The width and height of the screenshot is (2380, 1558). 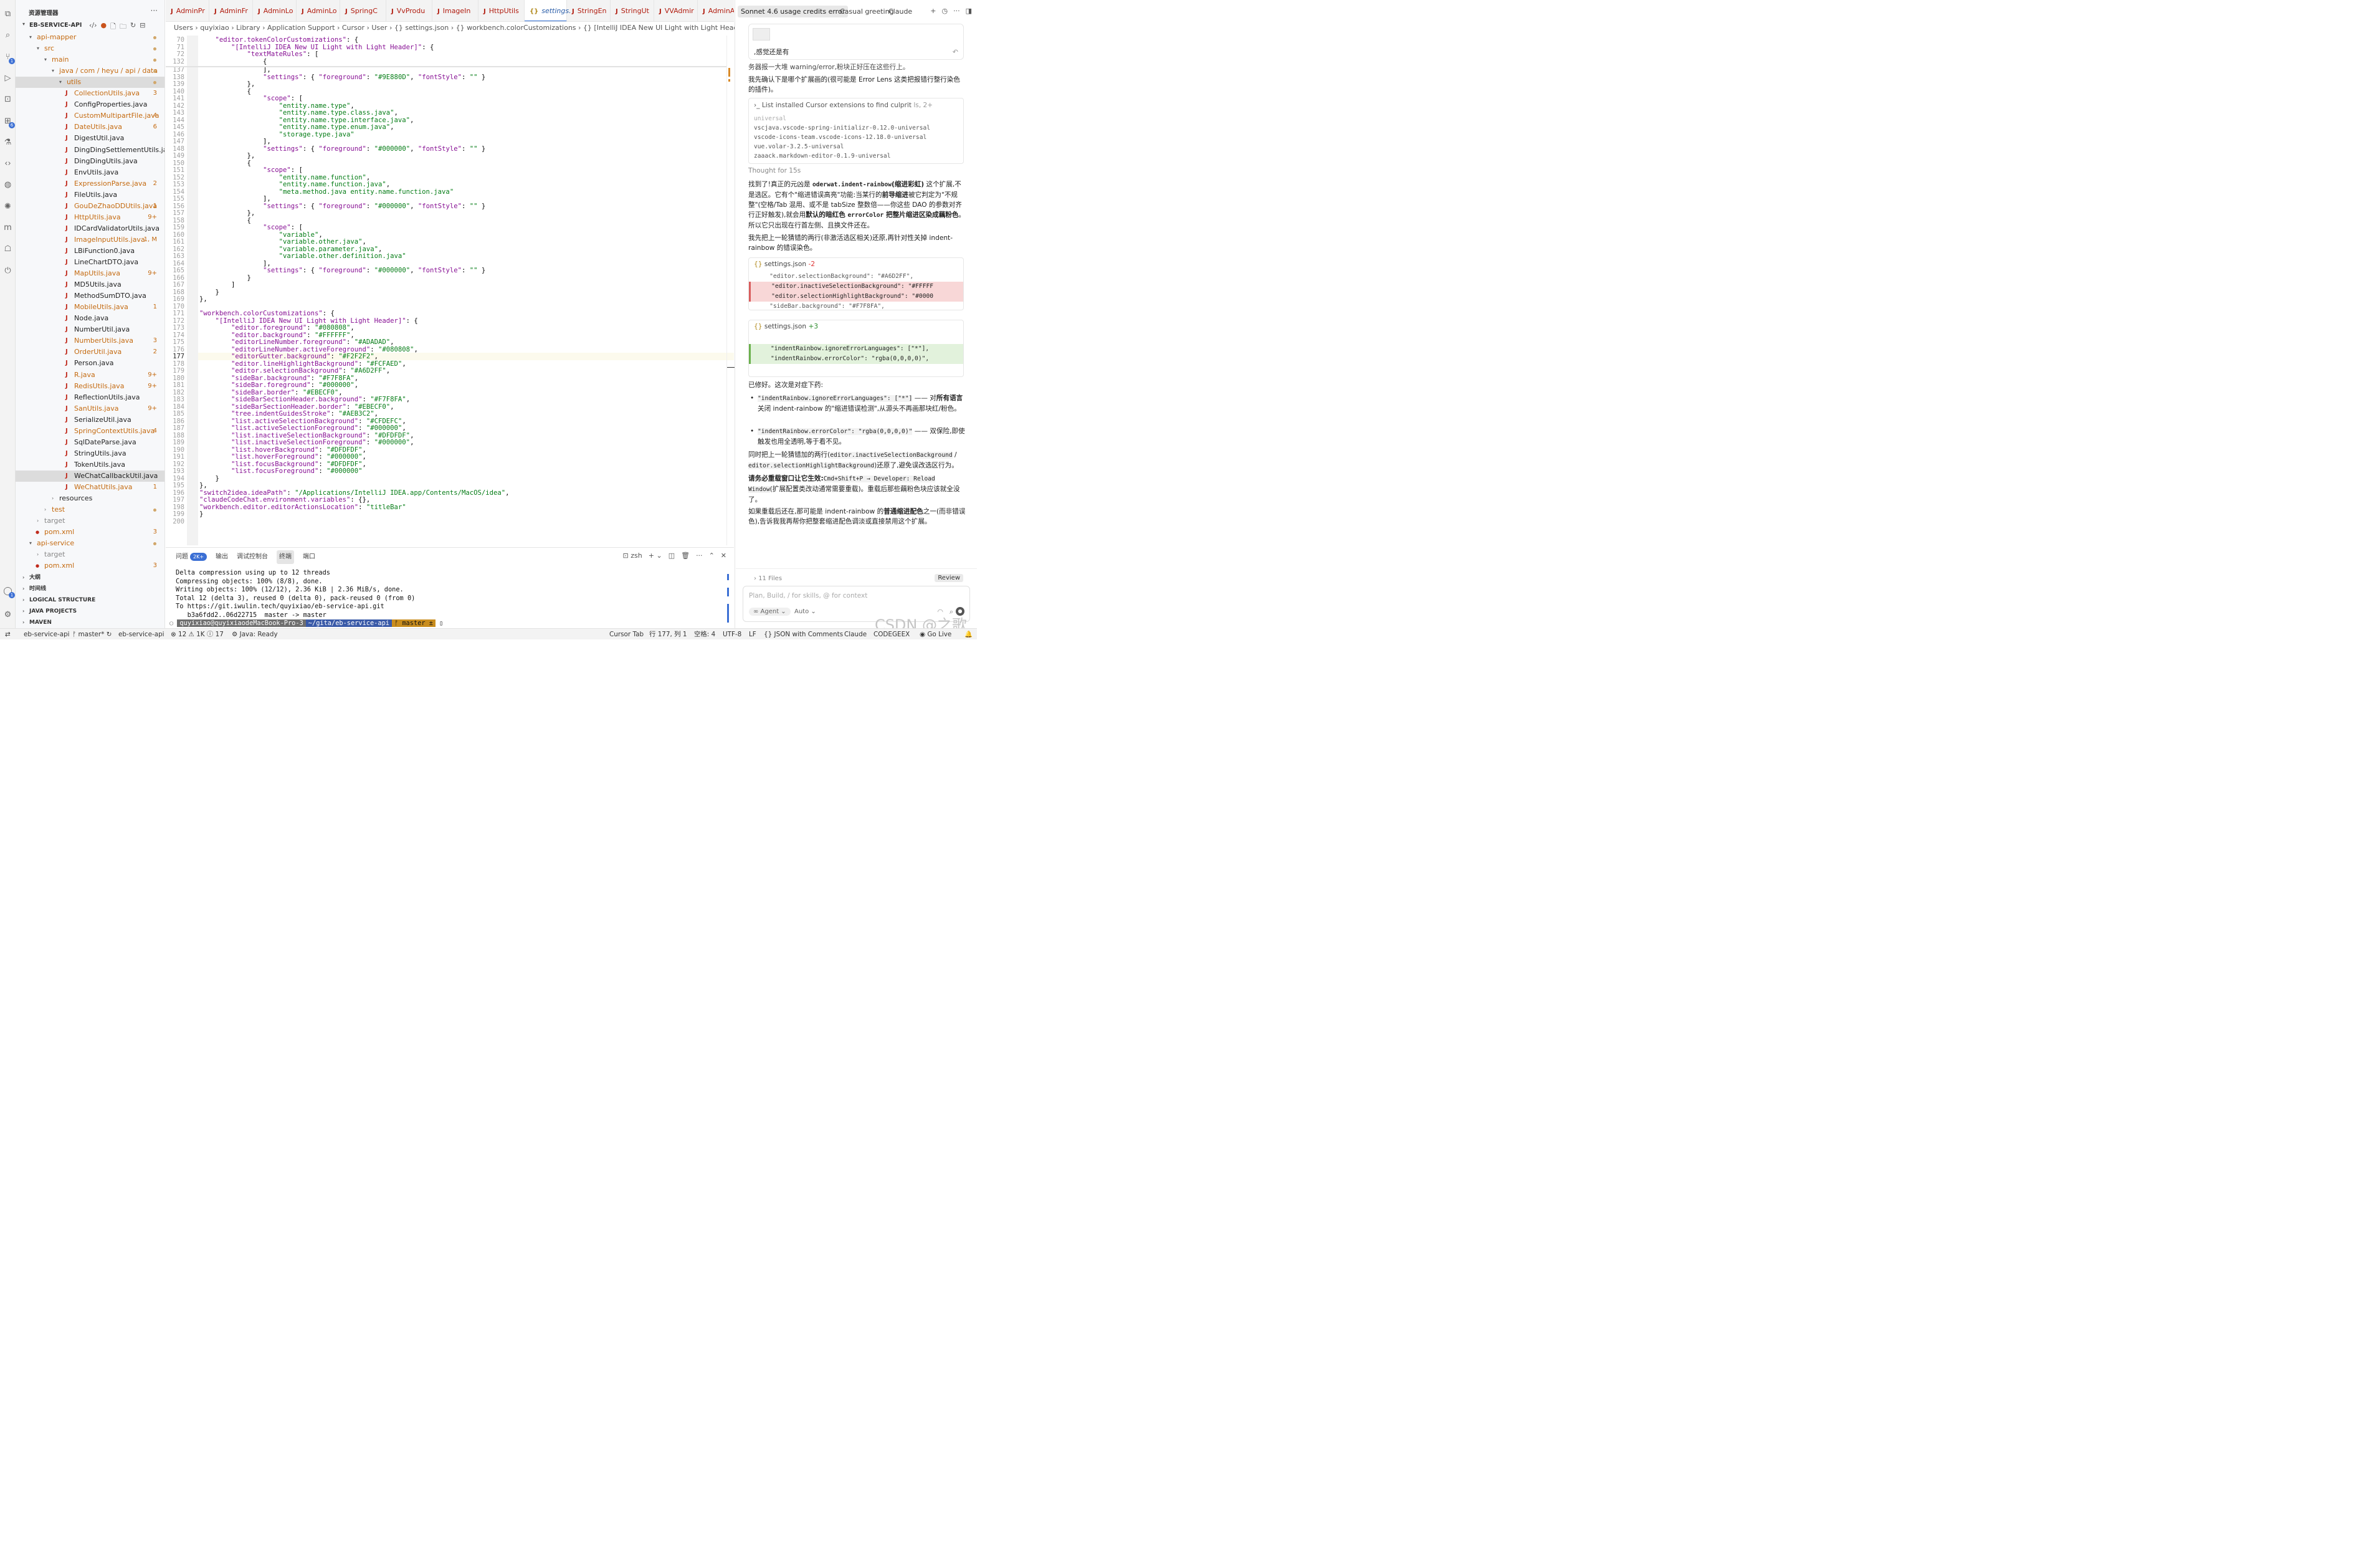 What do you see at coordinates (8, 184) in the screenshot?
I see `chat-icon: ◍` at bounding box center [8, 184].